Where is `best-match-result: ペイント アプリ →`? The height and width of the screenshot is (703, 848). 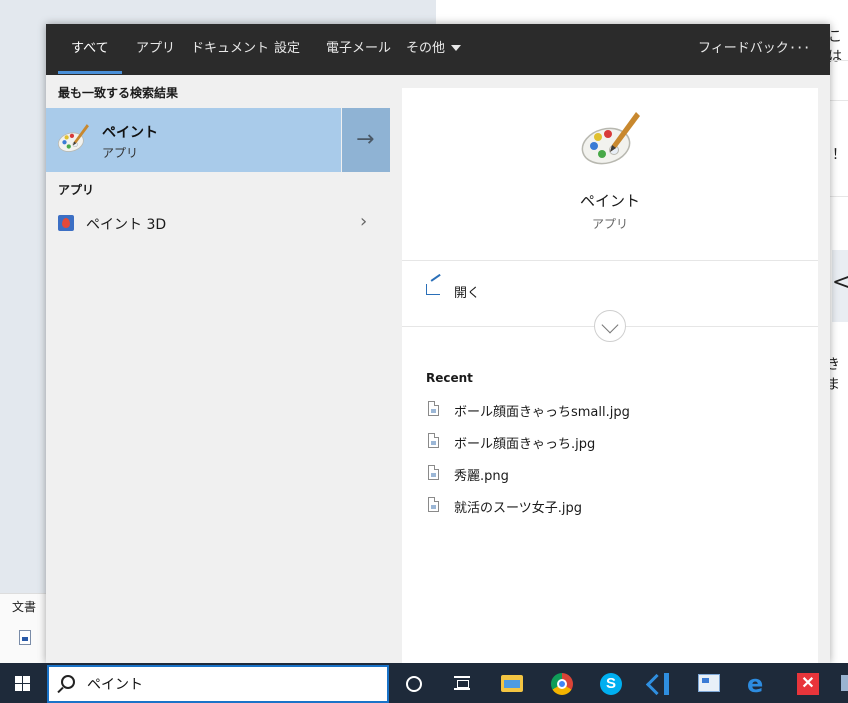 best-match-result: ペイント アプリ → is located at coordinates (218, 140).